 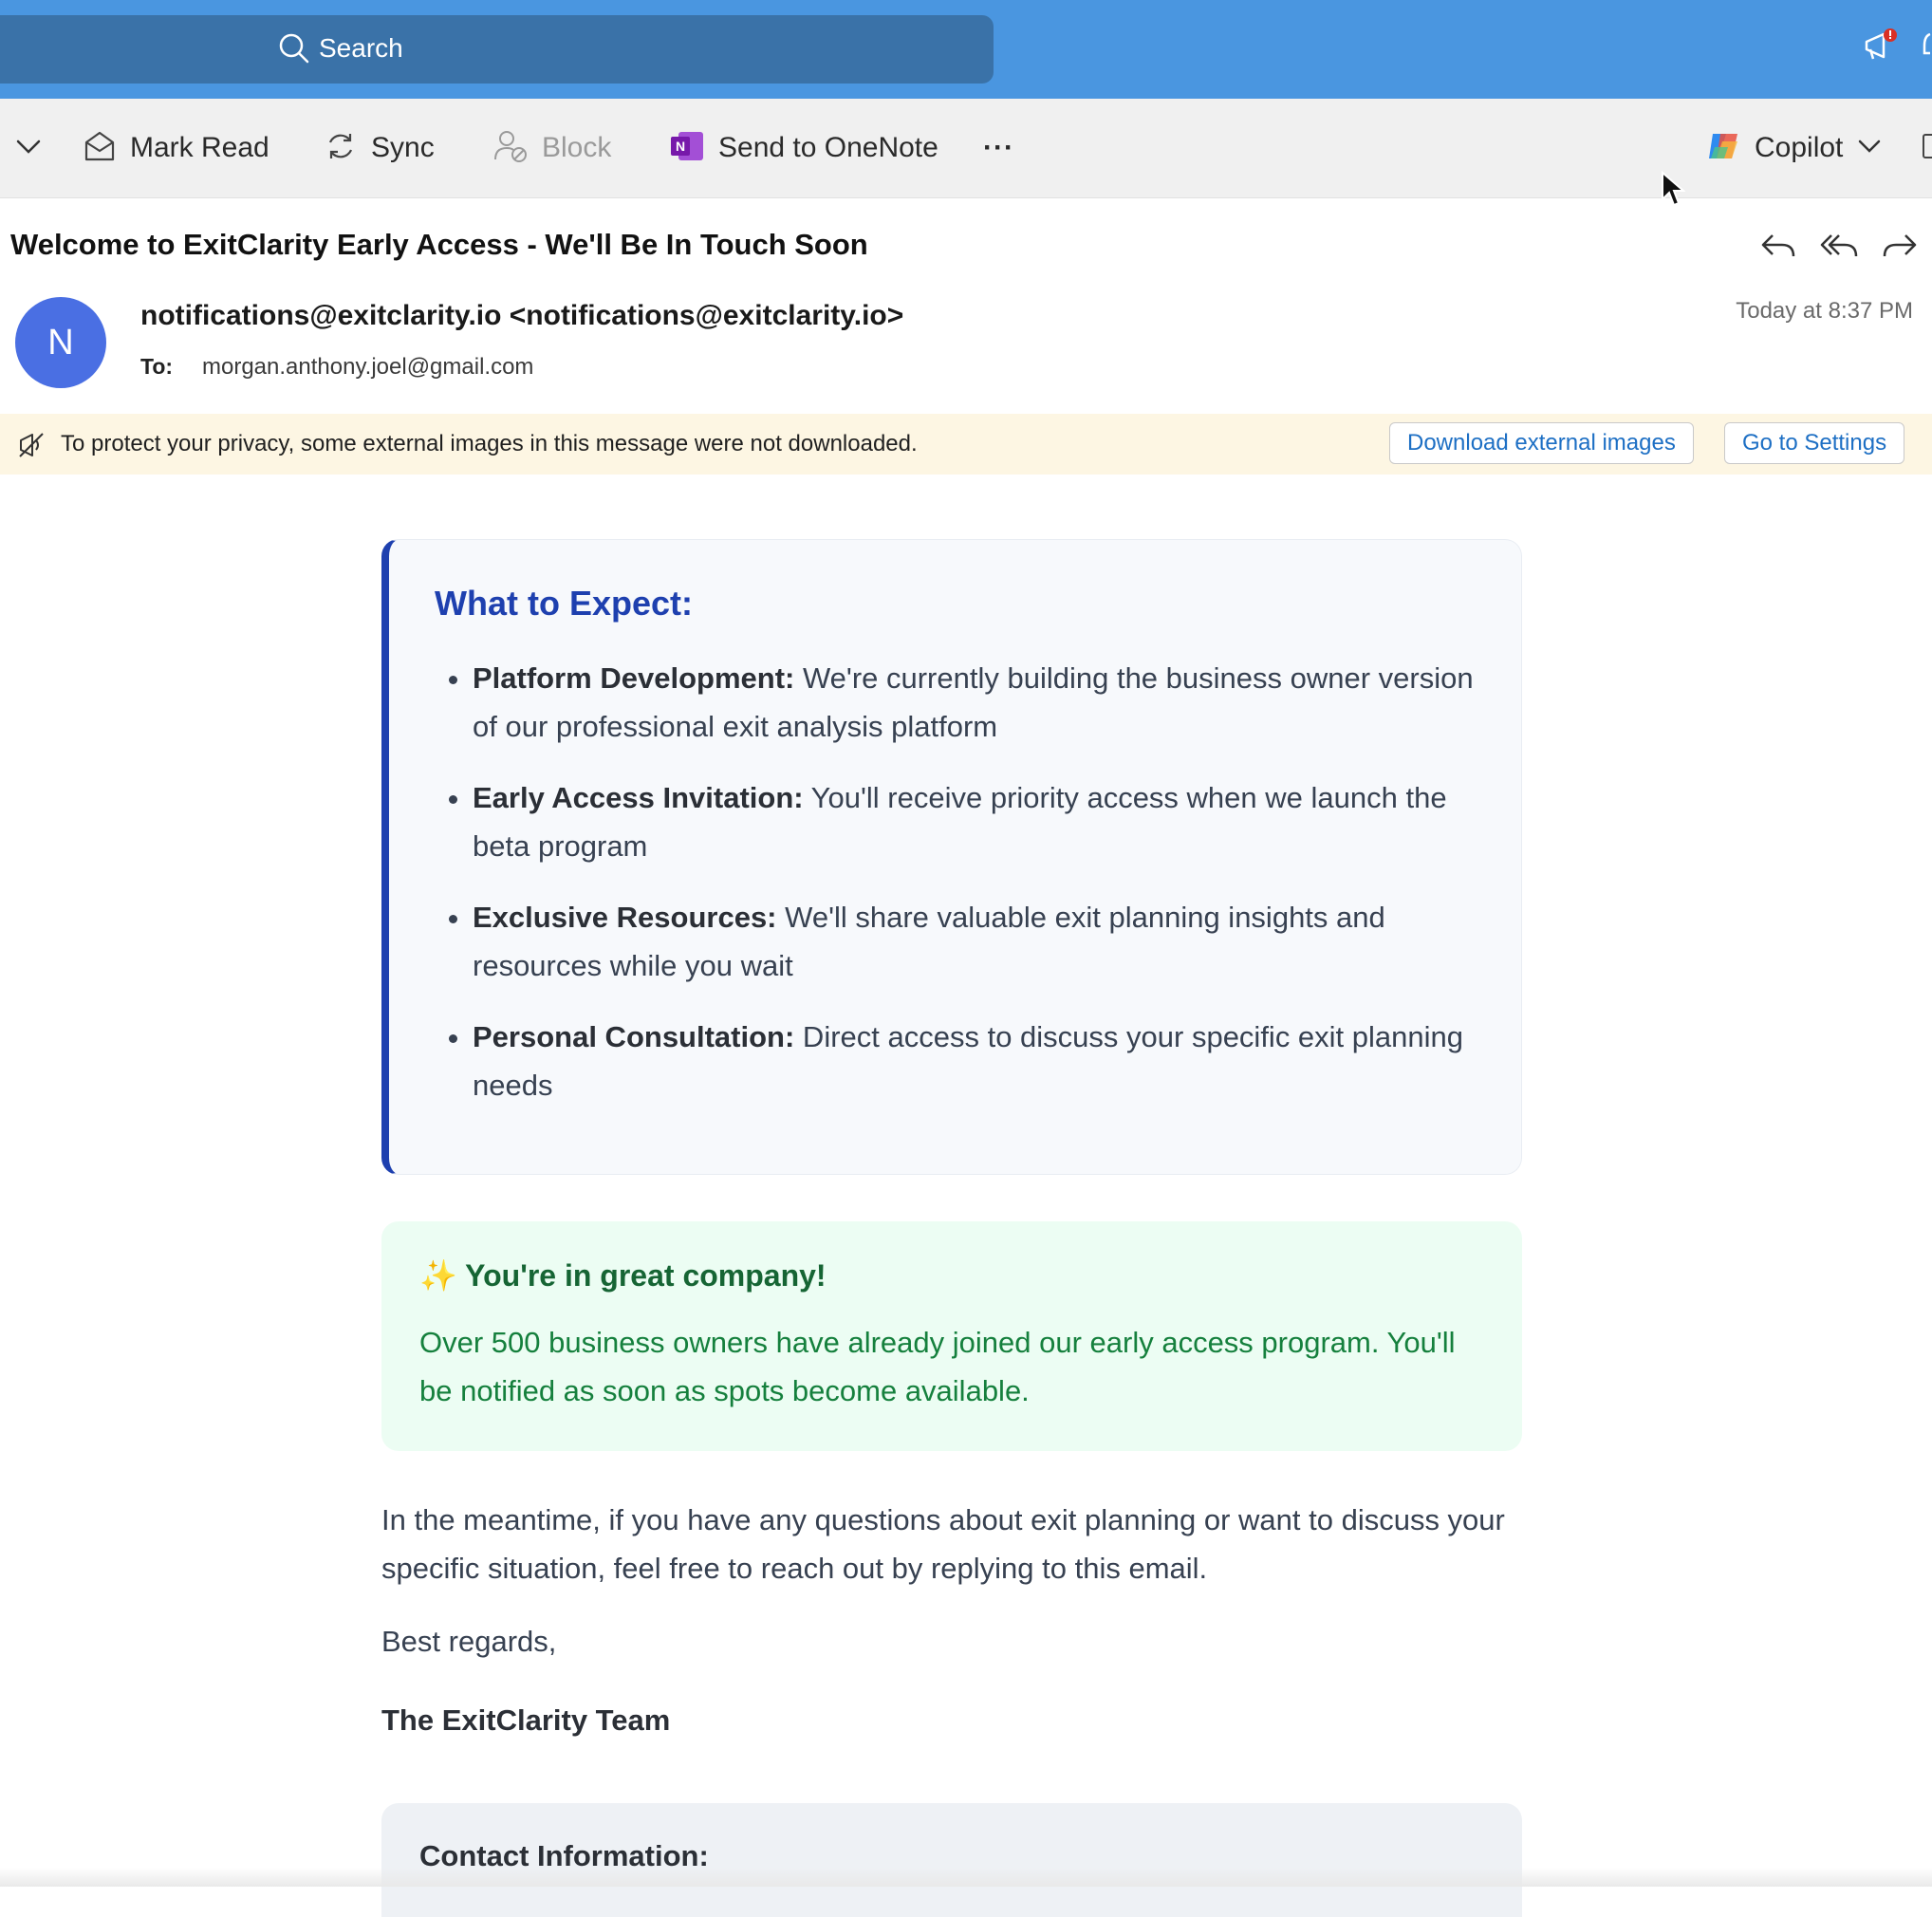 I want to click on download-images-button: Download external images, so click(x=1541, y=443).